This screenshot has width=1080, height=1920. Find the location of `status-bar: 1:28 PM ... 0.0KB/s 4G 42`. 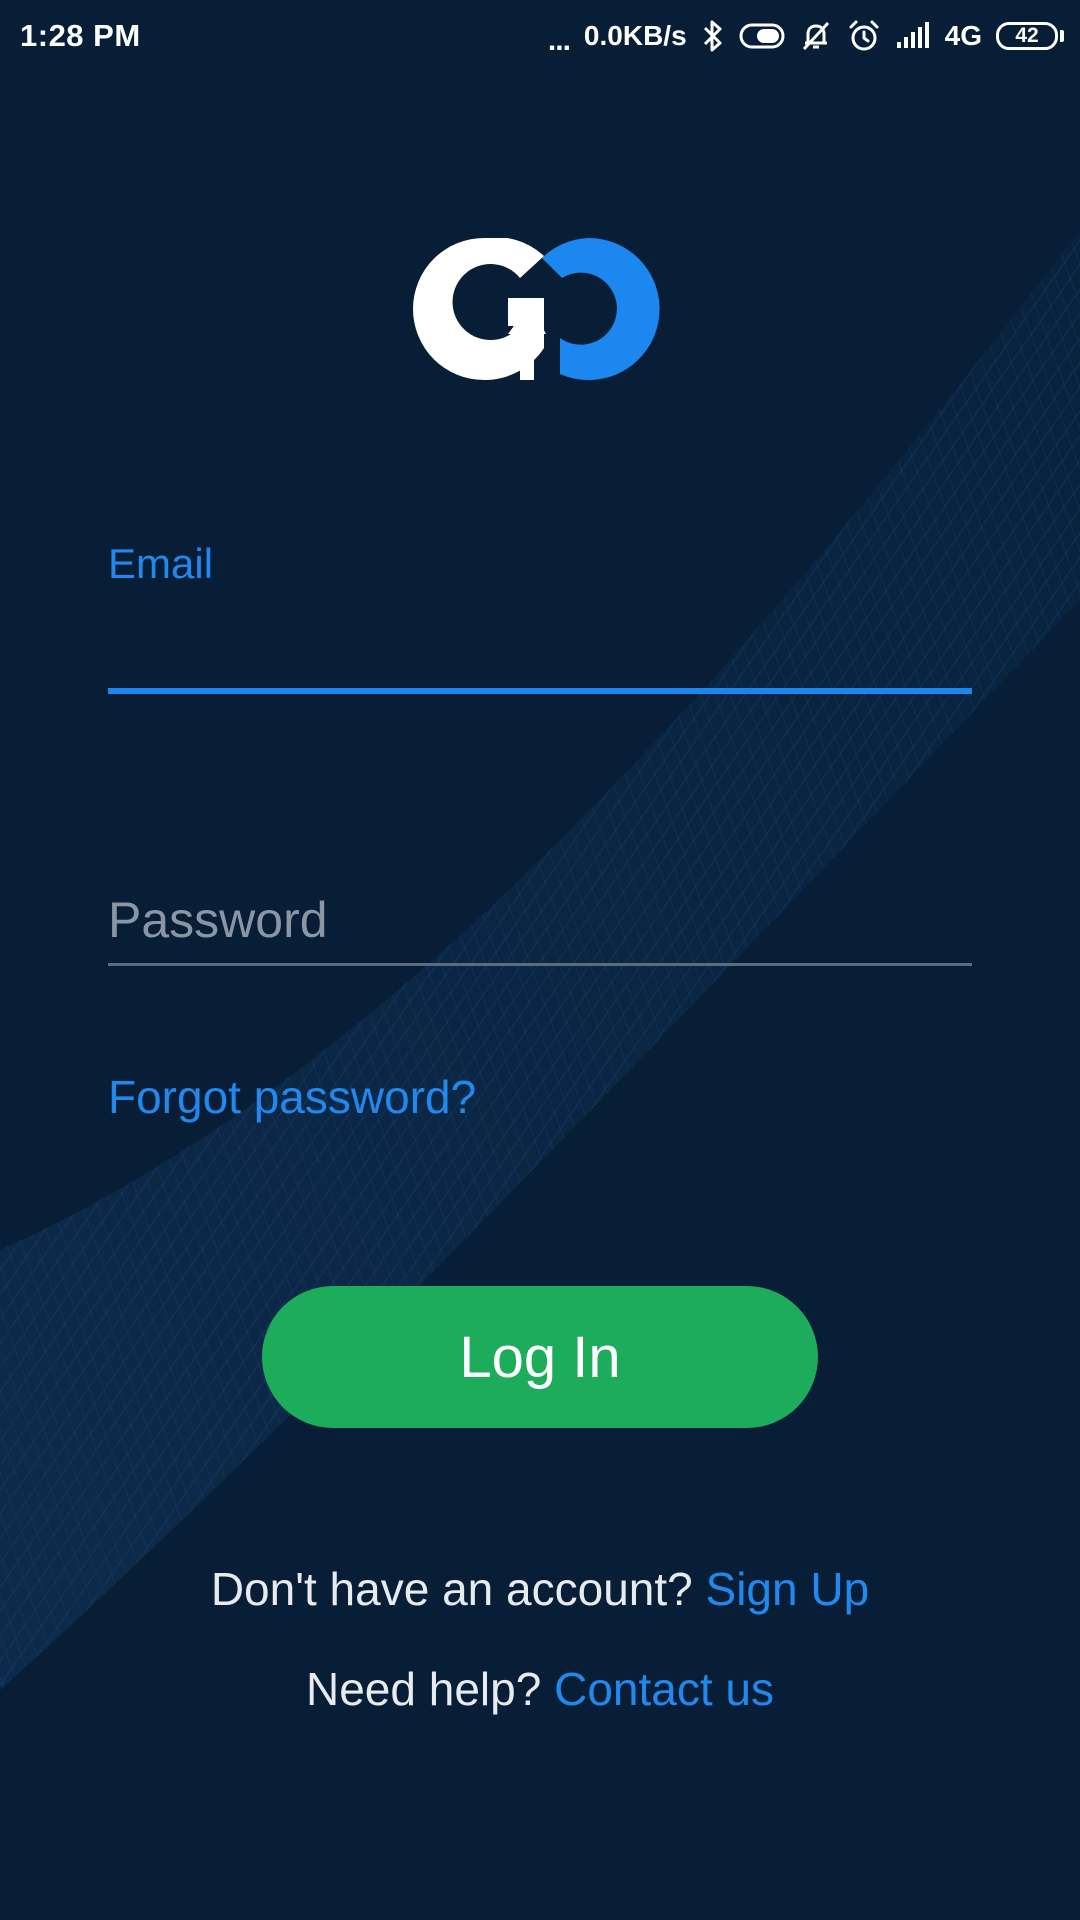

status-bar: 1:28 PM ... 0.0KB/s 4G 42 is located at coordinates (540, 36).